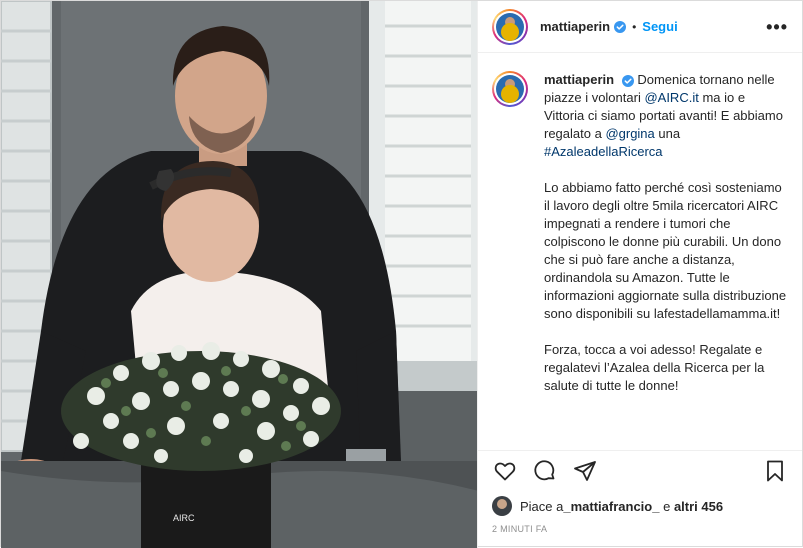  I want to click on story-ring, so click(510, 26).